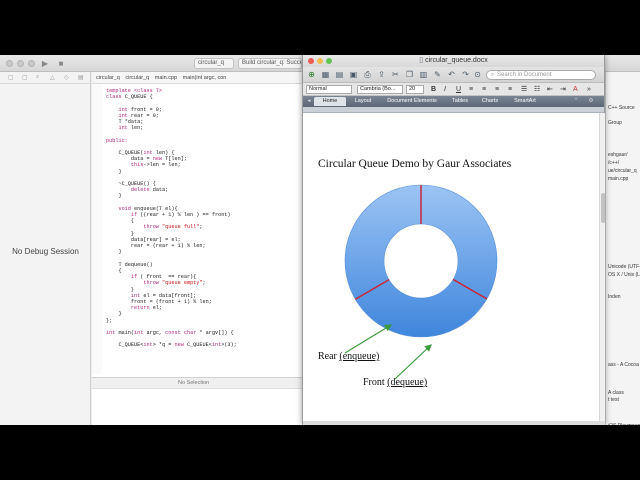 The height and width of the screenshot is (480, 640). Describe the element at coordinates (170, 295) in the screenshot. I see `code-token: el = data[front];` at that location.